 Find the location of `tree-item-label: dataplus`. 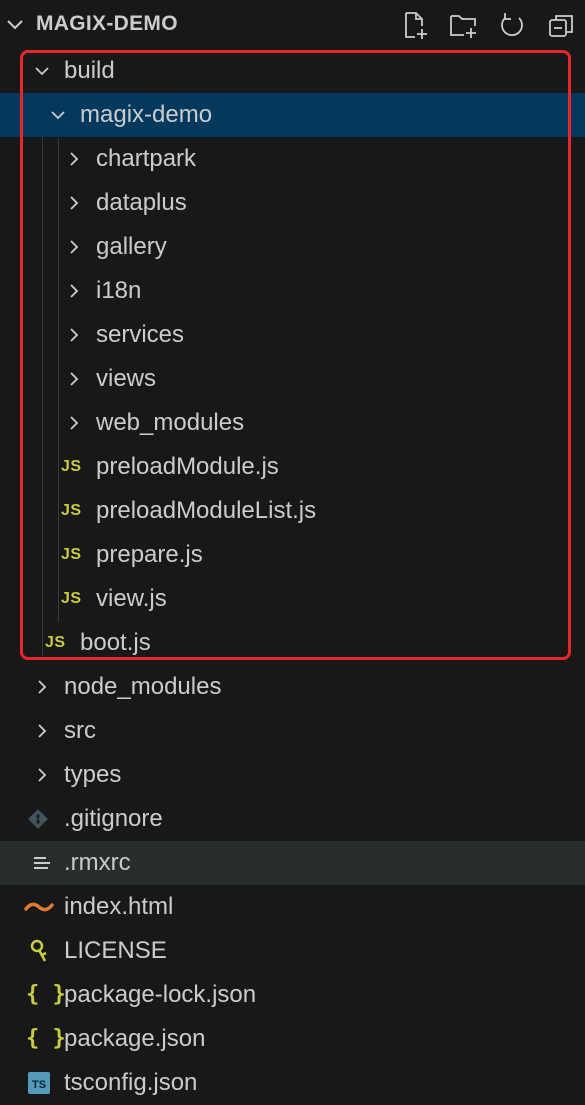

tree-item-label: dataplus is located at coordinates (141, 202).